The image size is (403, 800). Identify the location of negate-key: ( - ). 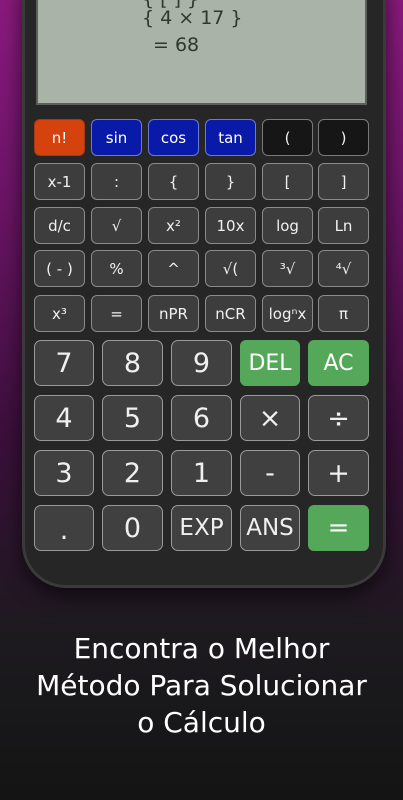
(59, 268).